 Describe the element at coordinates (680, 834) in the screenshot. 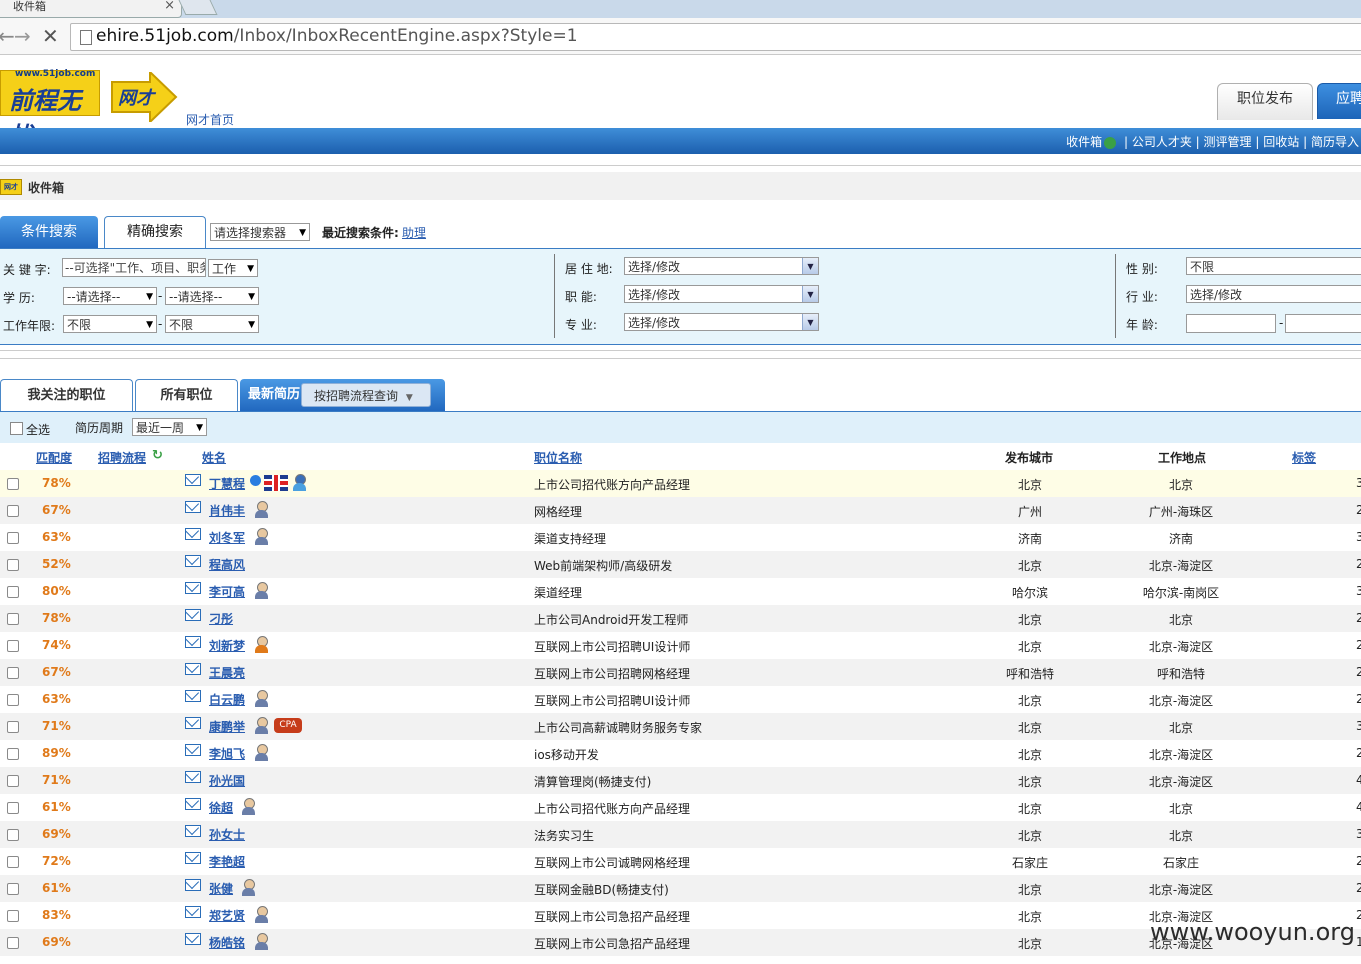

I see `table-row: 69% 孙女士 法务实习生 北京 北京 3` at that location.